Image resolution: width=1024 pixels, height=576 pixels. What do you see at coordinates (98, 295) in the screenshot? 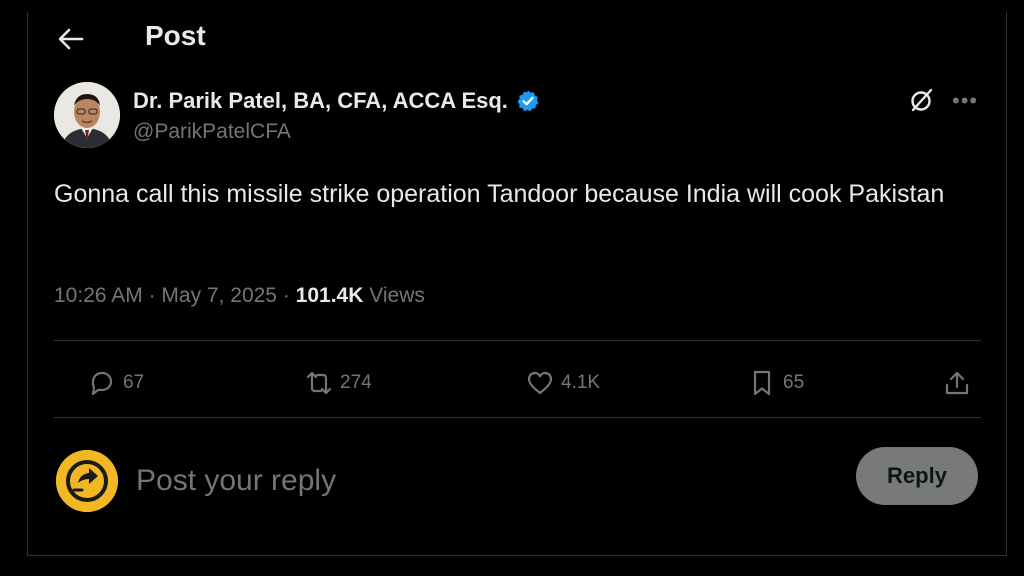
I see `post-time: 10:26 AM` at bounding box center [98, 295].